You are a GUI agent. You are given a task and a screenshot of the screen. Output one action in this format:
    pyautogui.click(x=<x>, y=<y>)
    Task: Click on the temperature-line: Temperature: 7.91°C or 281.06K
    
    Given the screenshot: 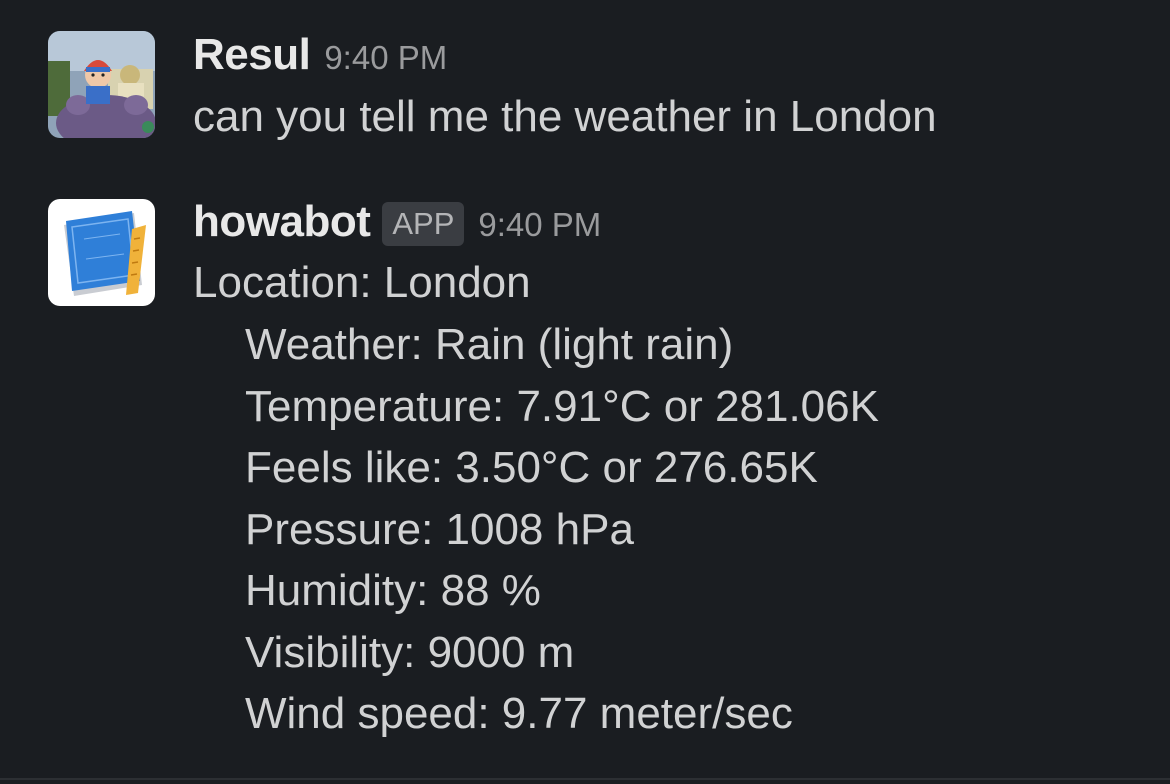 What is the action you would take?
    pyautogui.click(x=562, y=406)
    